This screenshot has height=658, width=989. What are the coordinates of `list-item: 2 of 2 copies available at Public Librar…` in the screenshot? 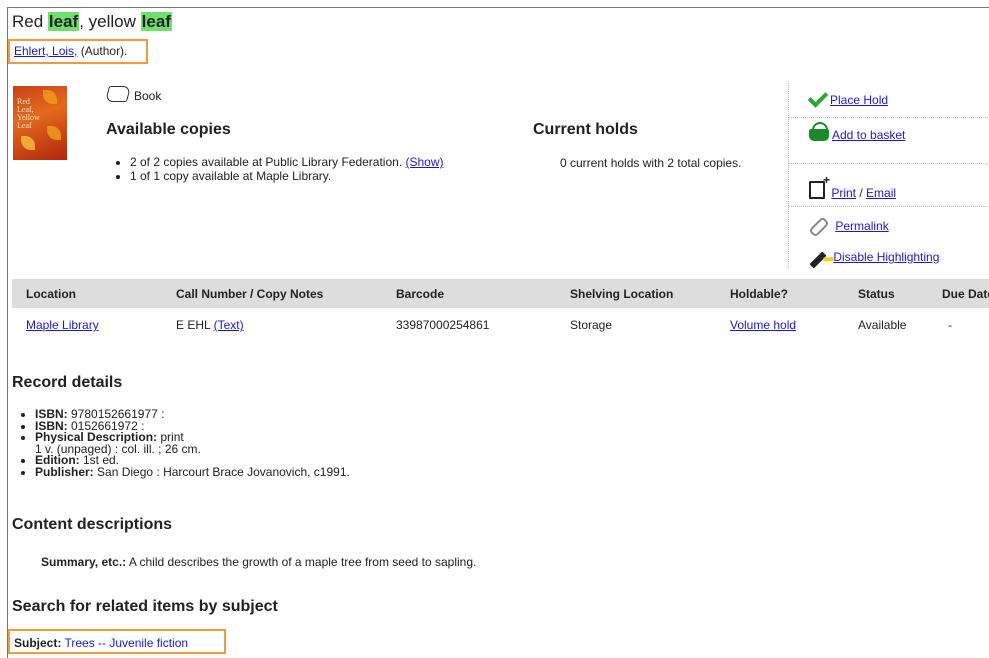 It's located at (287, 162).